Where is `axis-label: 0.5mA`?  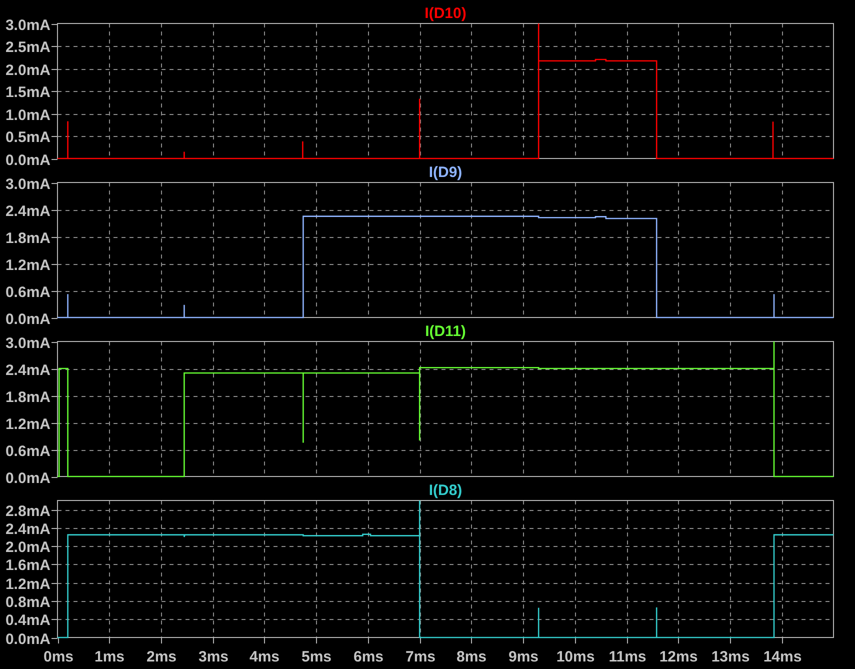
axis-label: 0.5mA is located at coordinates (27, 137).